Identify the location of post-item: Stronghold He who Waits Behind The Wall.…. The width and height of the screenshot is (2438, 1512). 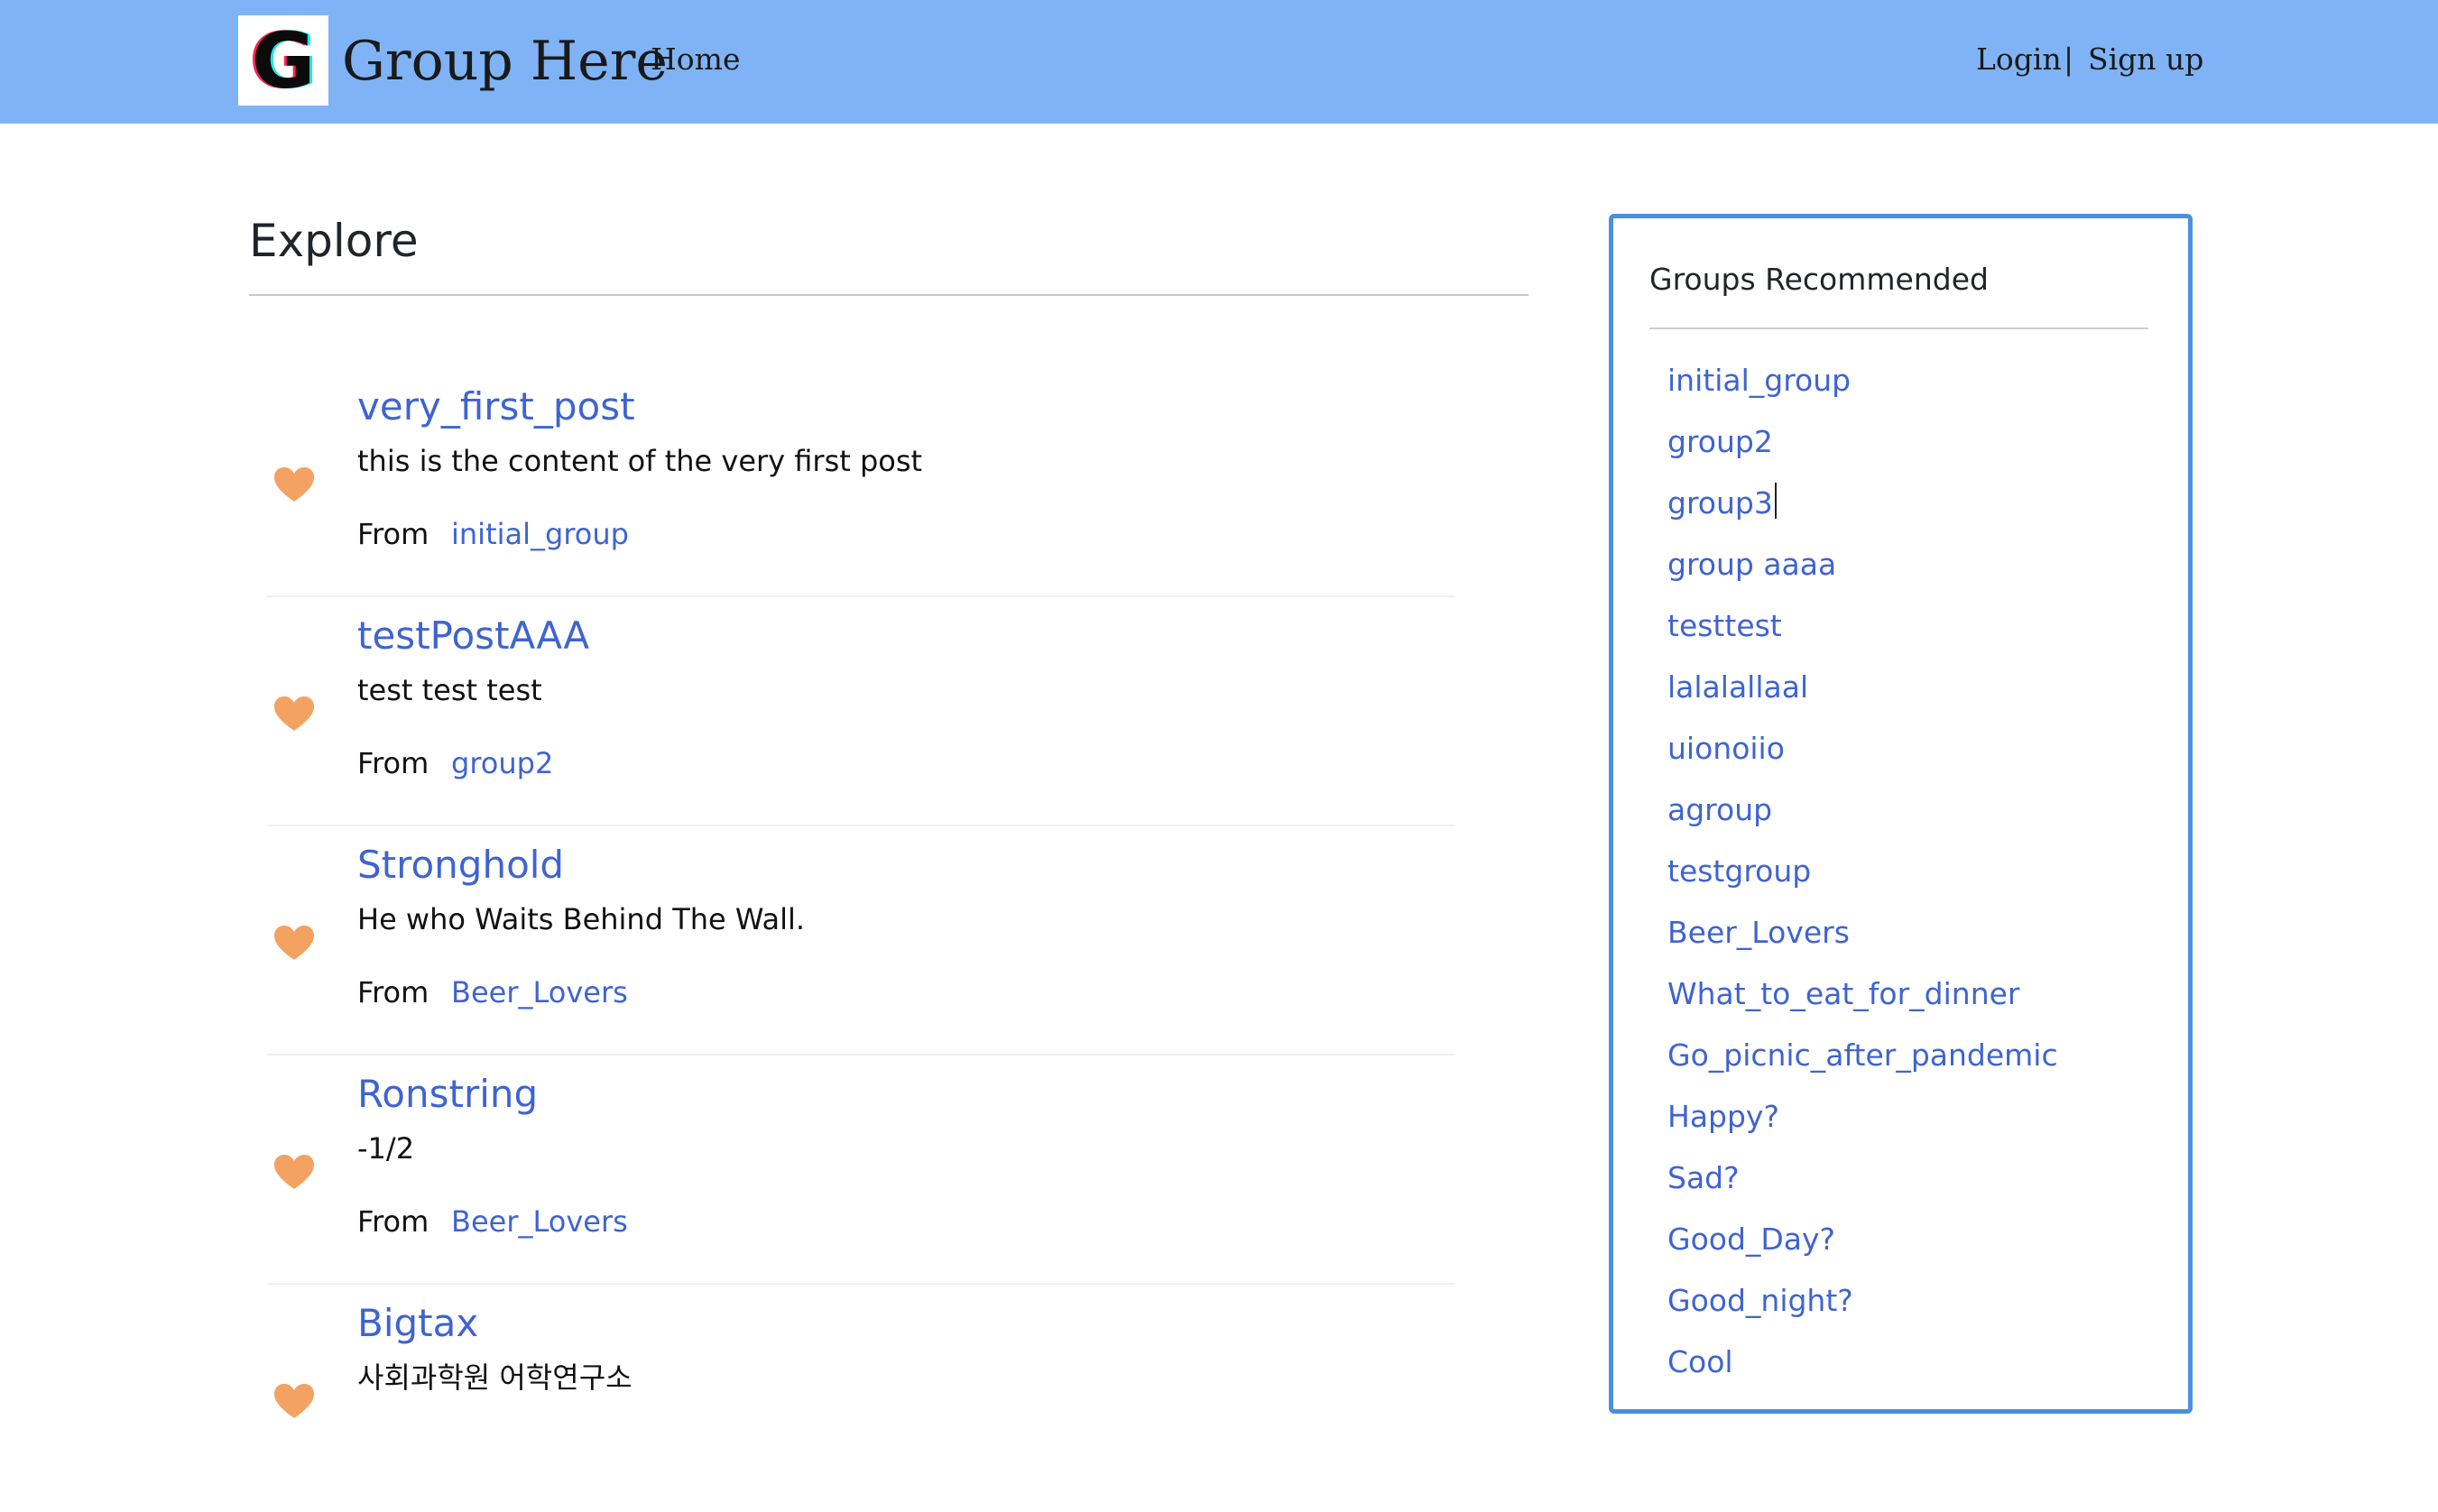
(861, 940).